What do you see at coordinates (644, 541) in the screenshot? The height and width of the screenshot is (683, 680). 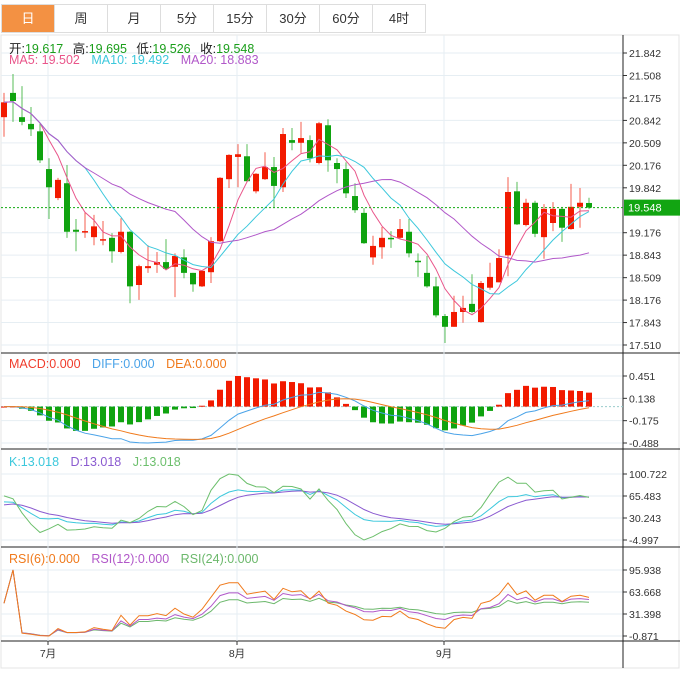 I see `axis-tick-label: -4.997` at bounding box center [644, 541].